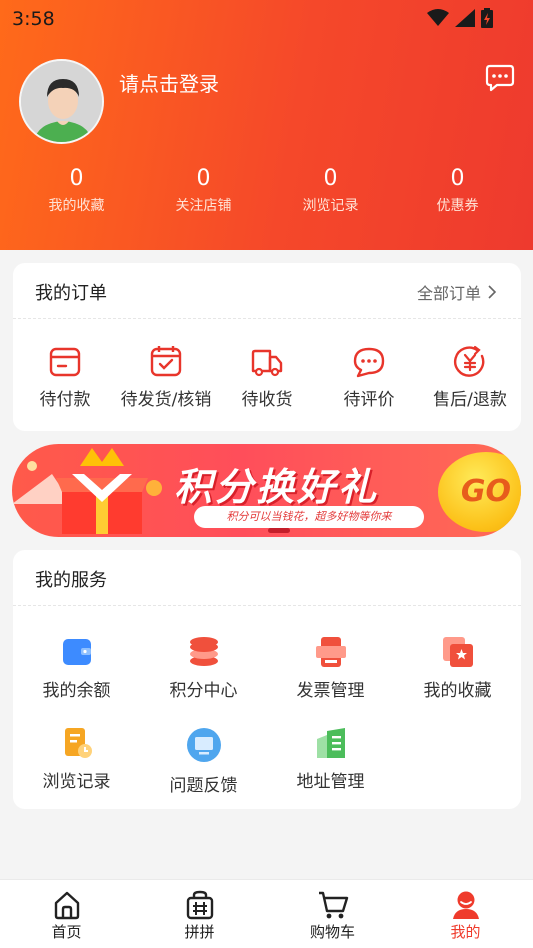 The image size is (533, 948). Describe the element at coordinates (76, 206) in the screenshot. I see `stat-label: 我的收藏` at that location.